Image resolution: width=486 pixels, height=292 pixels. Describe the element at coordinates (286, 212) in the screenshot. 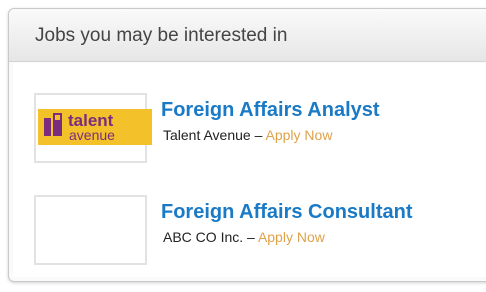

I see `job-title-link: Foreign Affairs Consultant` at that location.